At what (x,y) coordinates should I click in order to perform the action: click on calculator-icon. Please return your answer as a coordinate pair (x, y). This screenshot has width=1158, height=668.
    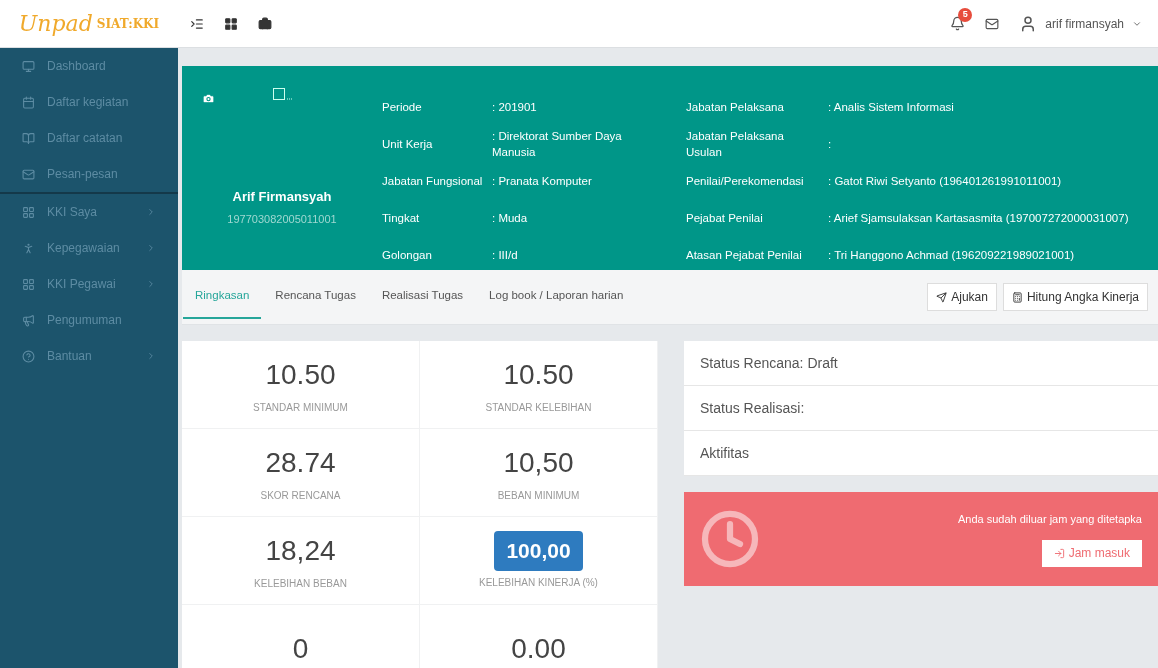
    Looking at the image, I should click on (1017, 297).